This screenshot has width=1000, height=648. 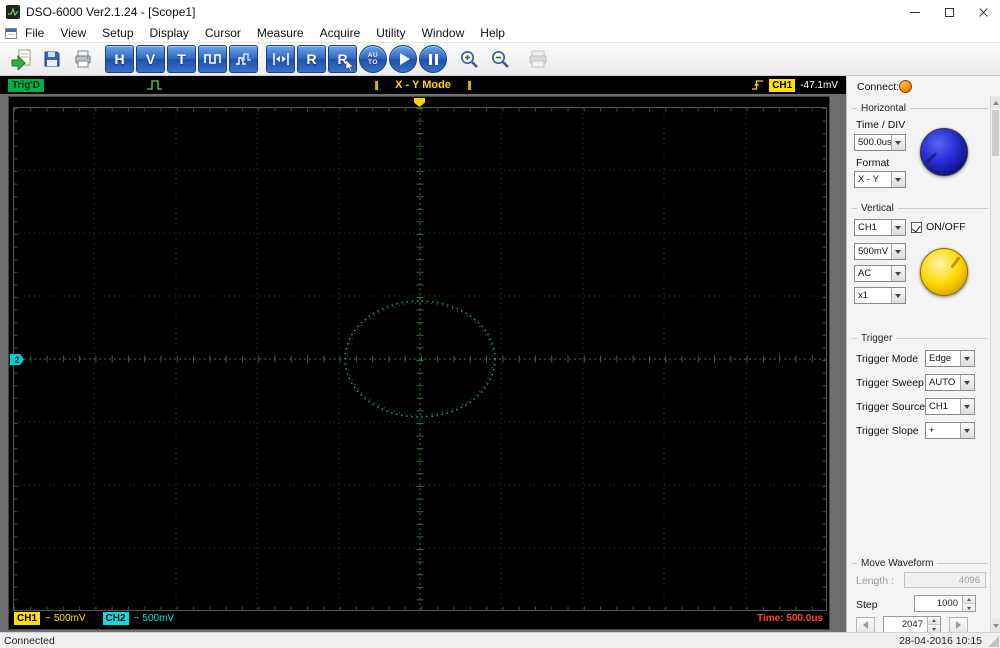 I want to click on trigger-source-select: CH1, so click(x=950, y=406).